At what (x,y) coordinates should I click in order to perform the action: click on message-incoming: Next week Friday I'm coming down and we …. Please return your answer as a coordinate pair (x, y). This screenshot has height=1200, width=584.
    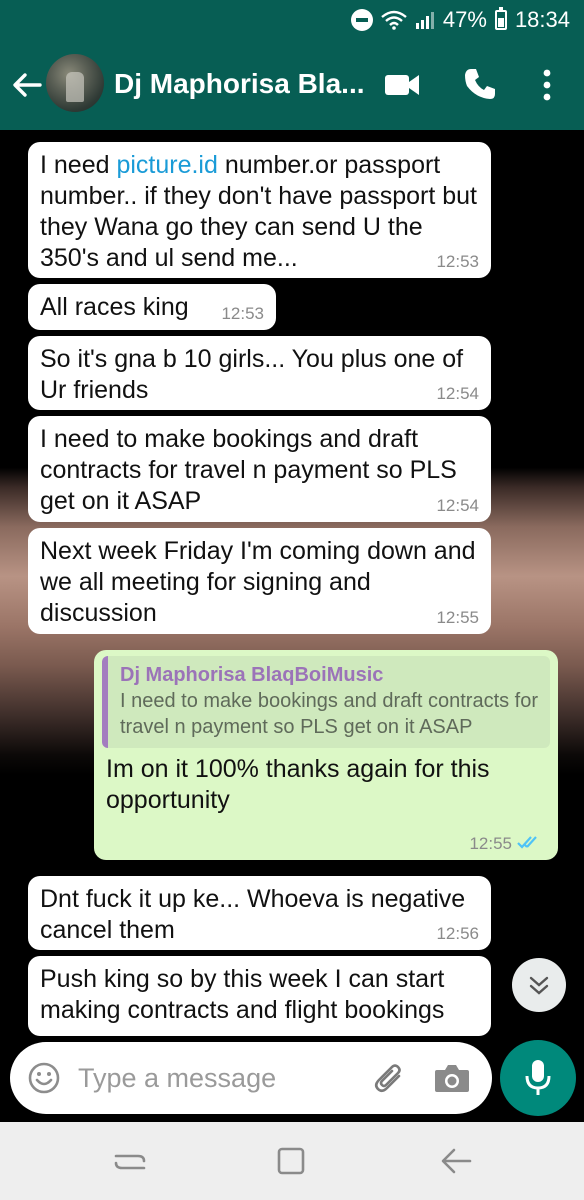
    Looking at the image, I should click on (259, 581).